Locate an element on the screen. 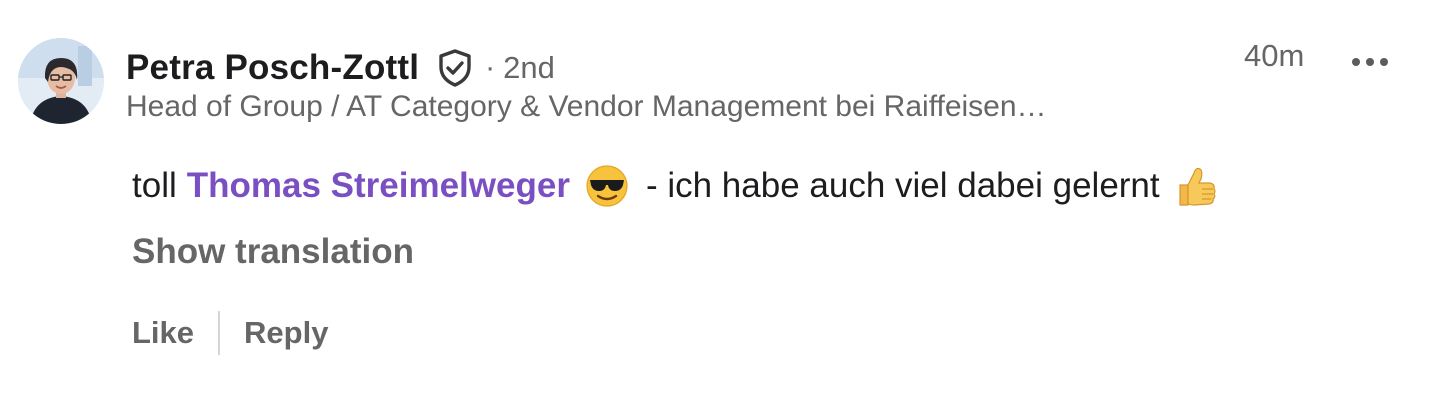 This screenshot has height=401, width=1440. more-options-button is located at coordinates (1372, 60).